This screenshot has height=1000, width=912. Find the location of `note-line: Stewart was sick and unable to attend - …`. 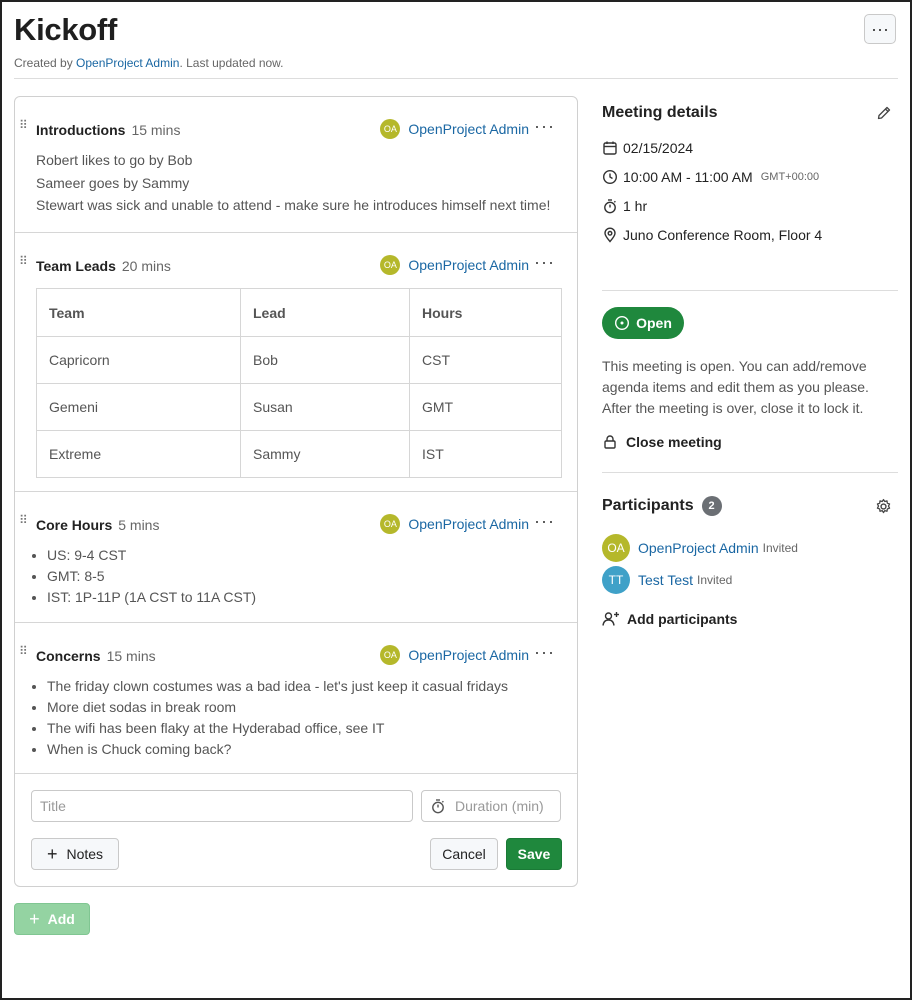

note-line: Stewart was sick and unable to attend - … is located at coordinates (293, 205).